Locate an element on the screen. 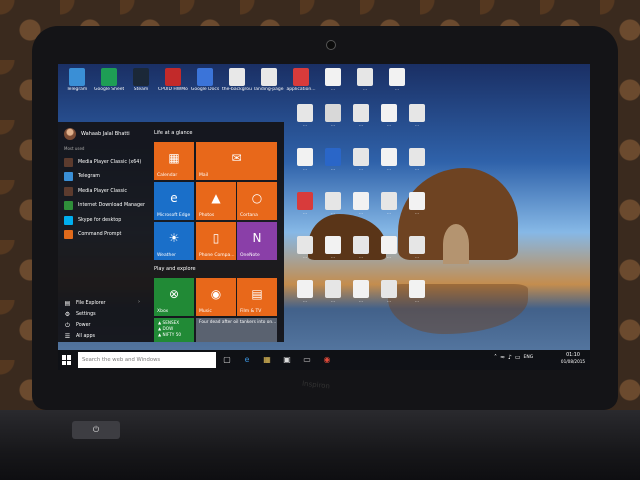 Image resolution: width=640 pixels, height=480 pixels. desktop-icon: Steam is located at coordinates (141, 85).